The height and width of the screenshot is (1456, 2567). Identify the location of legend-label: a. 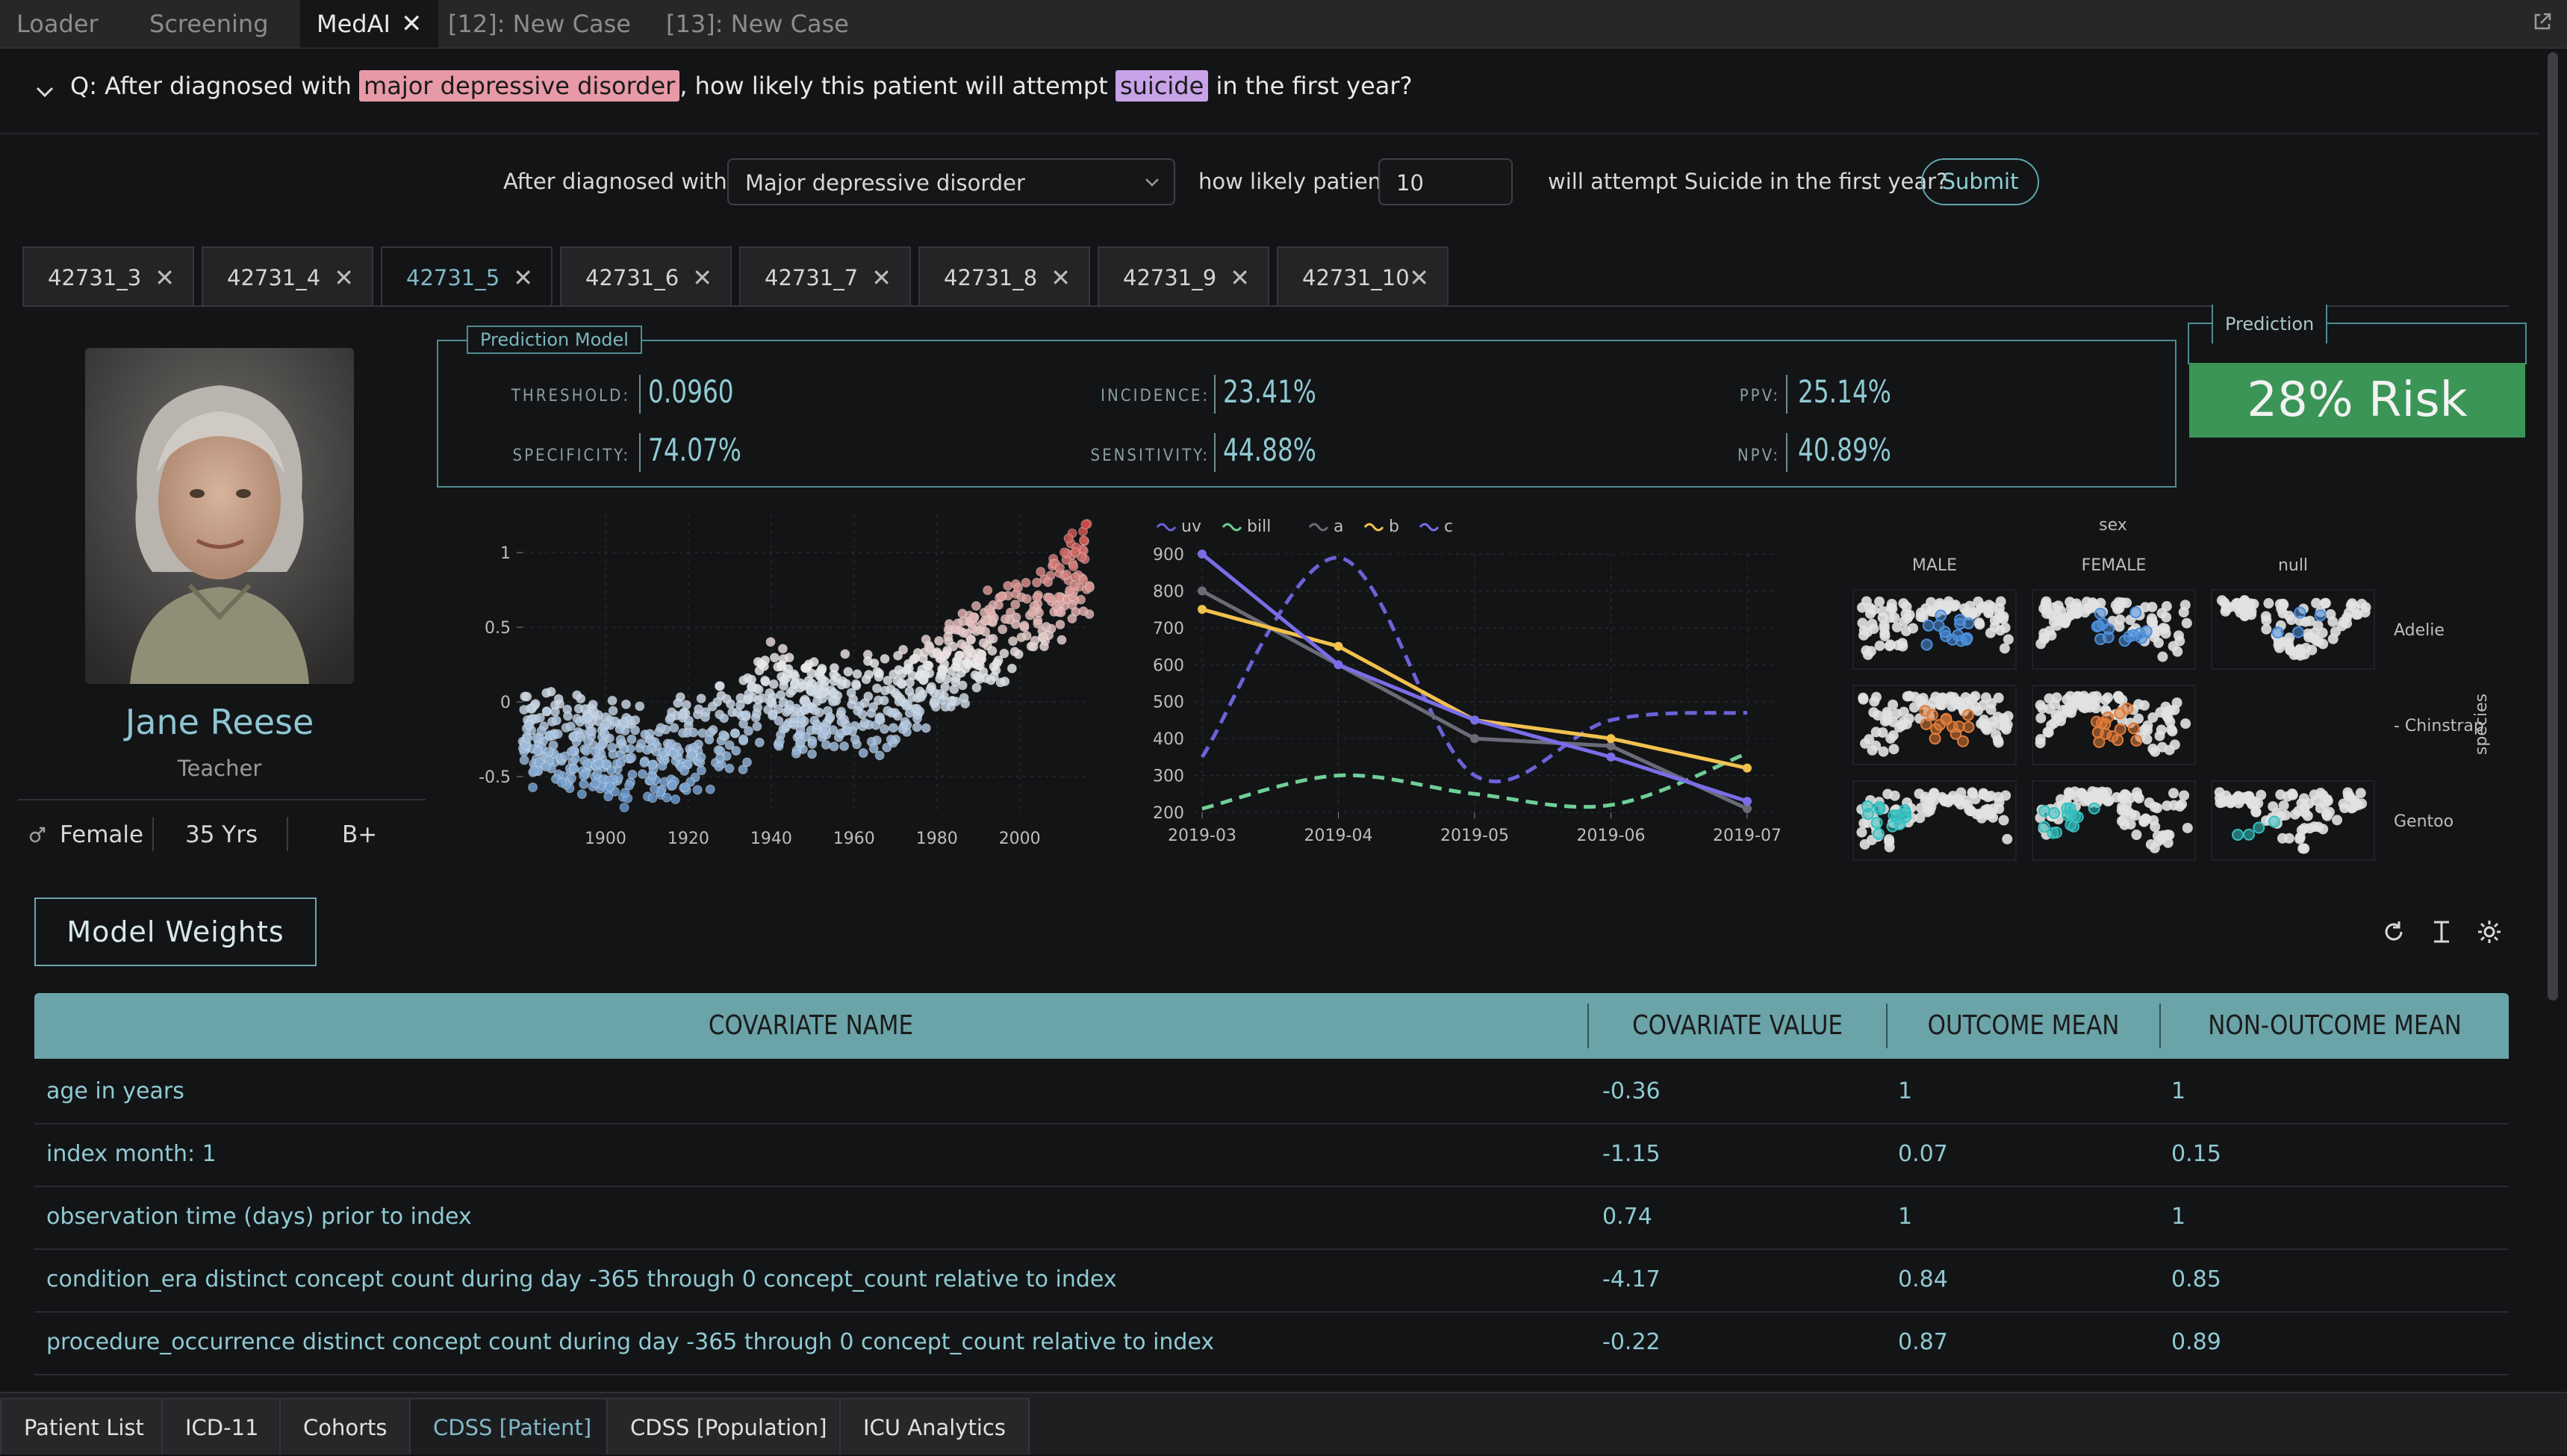
(1338, 526).